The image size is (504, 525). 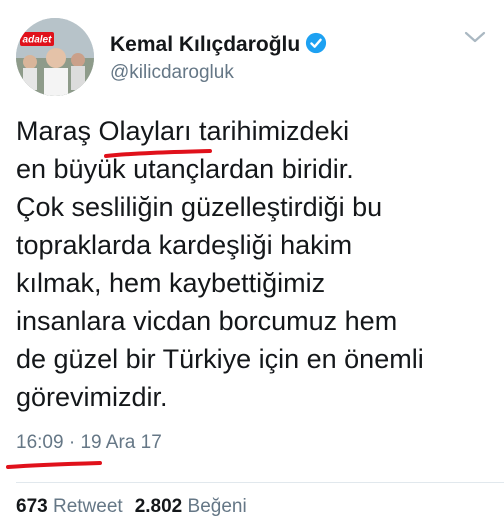 What do you see at coordinates (184, 245) in the screenshot?
I see `tweet-text-line: topraklarda kardeşliği hakim` at bounding box center [184, 245].